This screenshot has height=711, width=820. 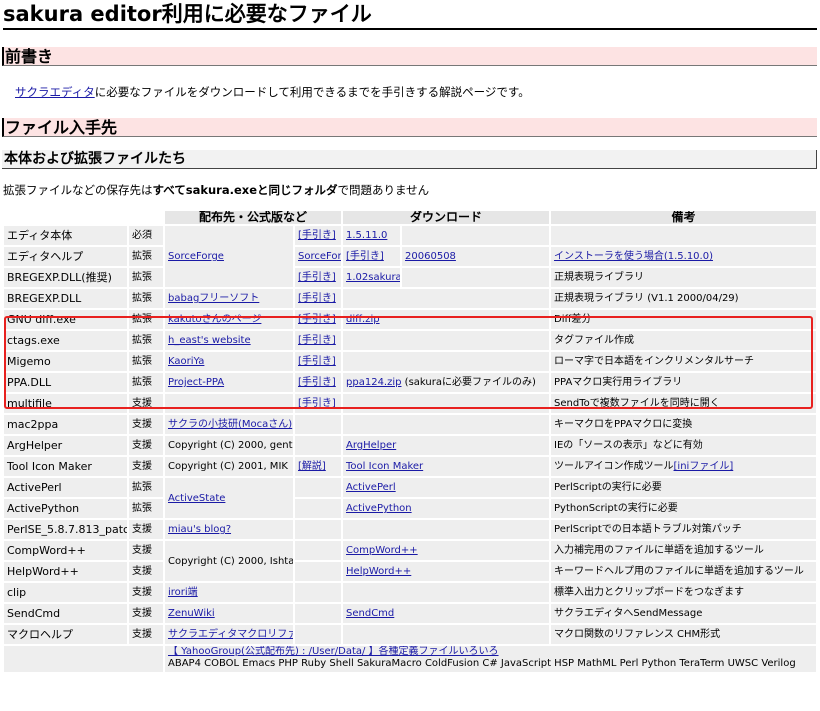 What do you see at coordinates (187, 14) in the screenshot?
I see `page-title: sakura editor利用に必要なファイル` at bounding box center [187, 14].